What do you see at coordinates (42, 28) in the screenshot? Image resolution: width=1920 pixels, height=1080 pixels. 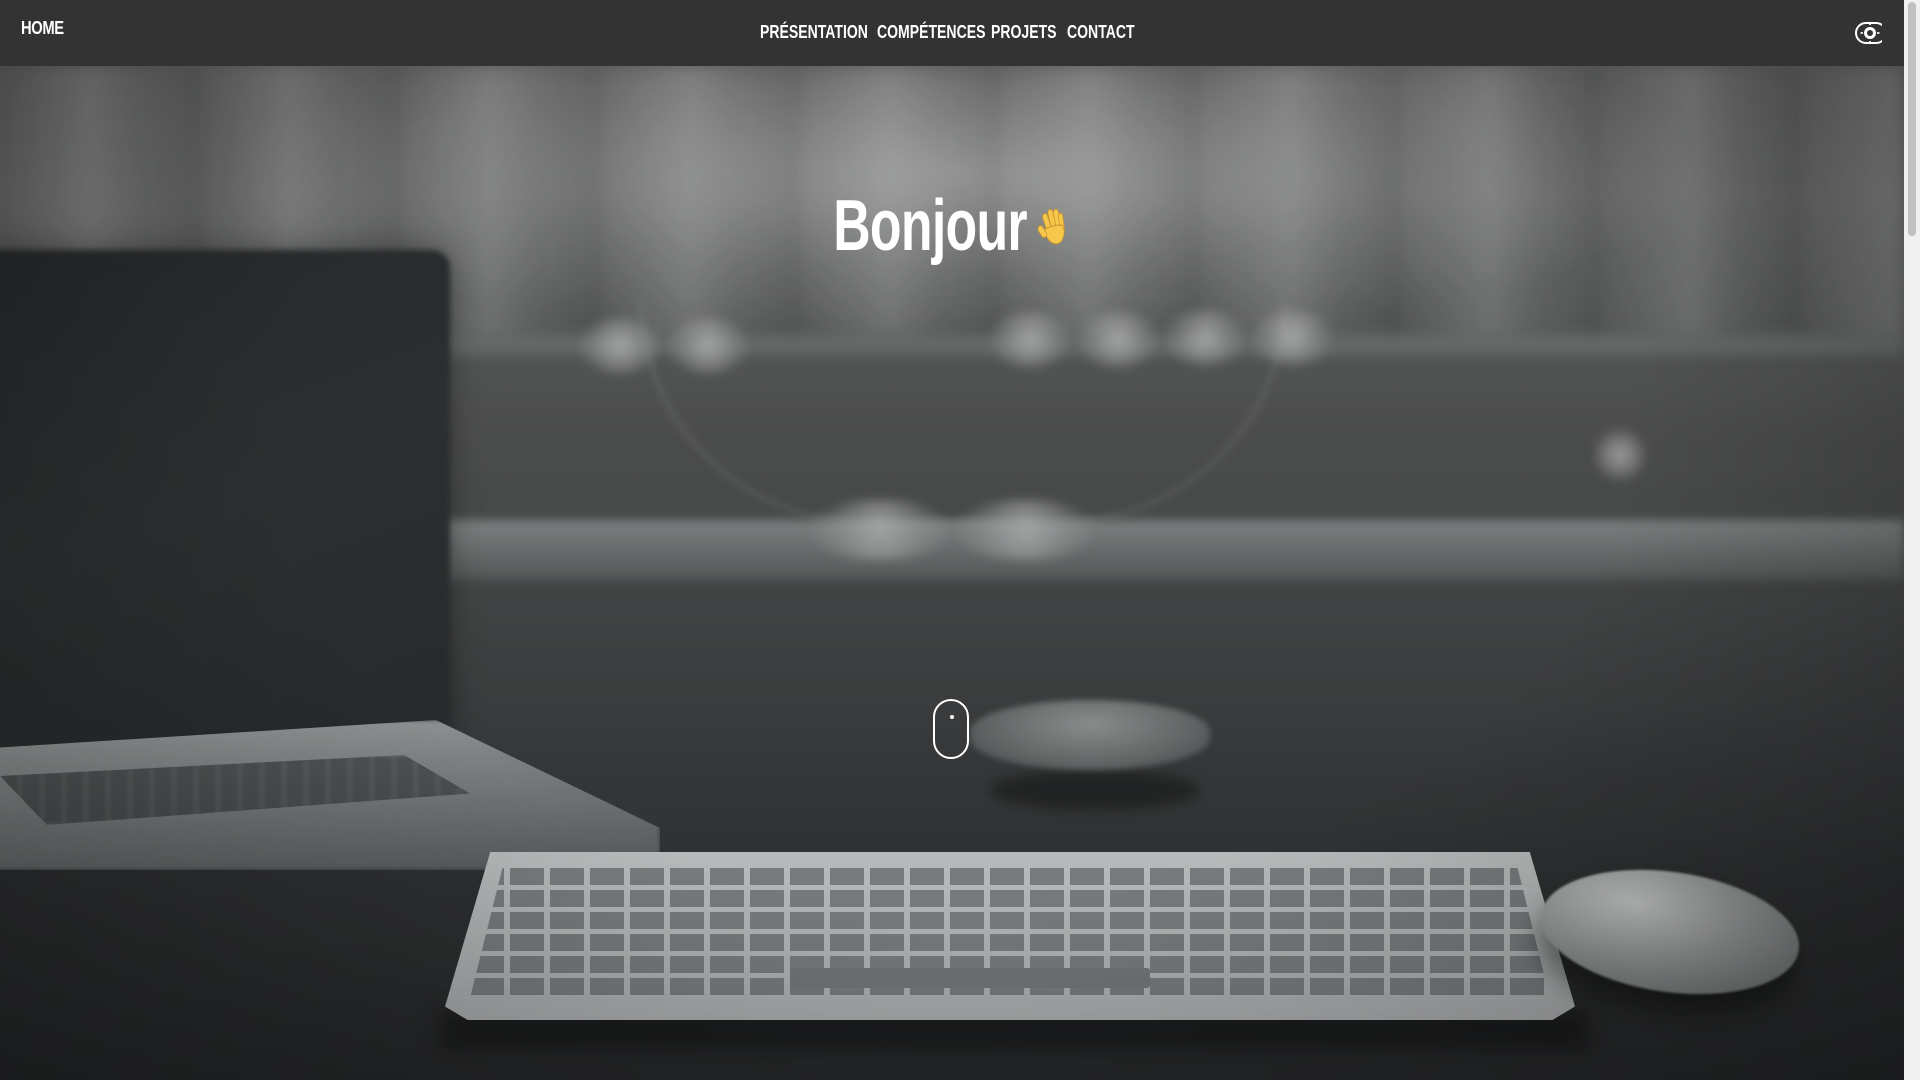 I see `nav-home-link: HOME` at bounding box center [42, 28].